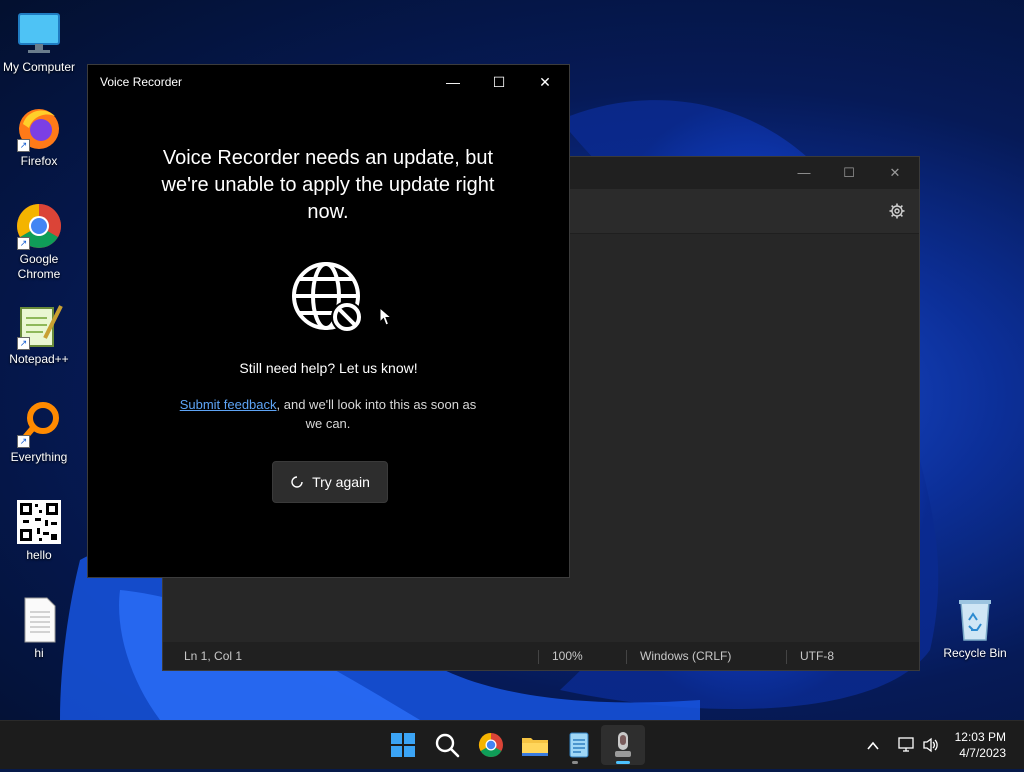  What do you see at coordinates (535, 745) in the screenshot?
I see `file-explorer-icon` at bounding box center [535, 745].